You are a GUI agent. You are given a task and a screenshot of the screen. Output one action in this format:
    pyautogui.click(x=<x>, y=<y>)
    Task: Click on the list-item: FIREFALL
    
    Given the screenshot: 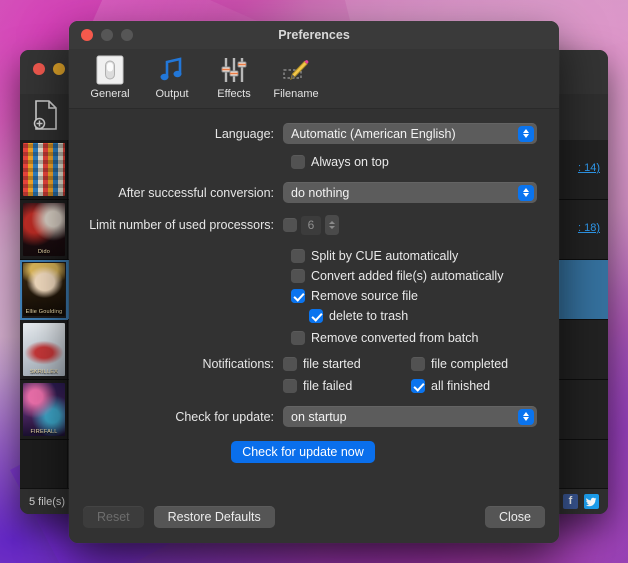 What is the action you would take?
    pyautogui.click(x=44, y=410)
    